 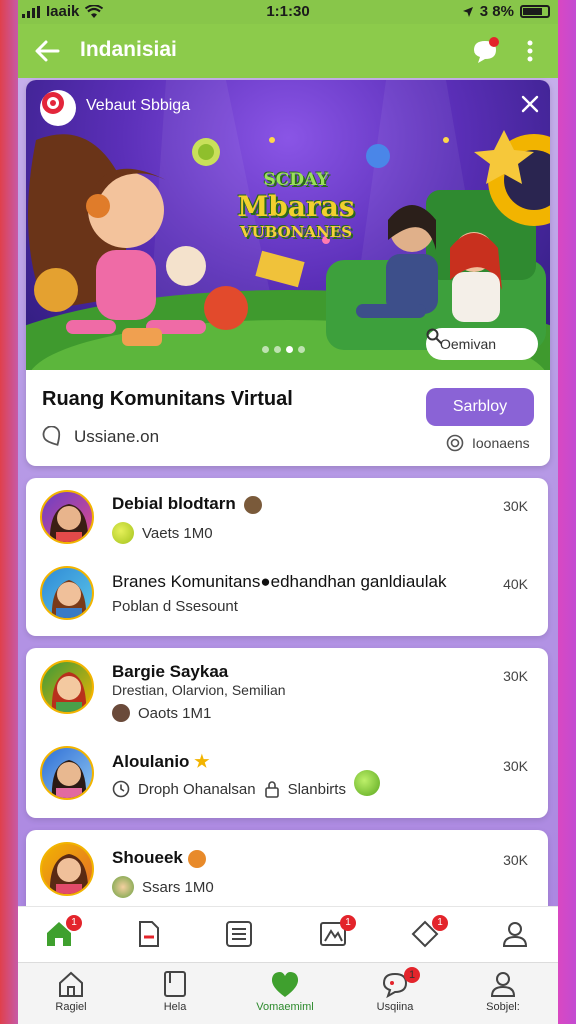 What do you see at coordinates (455, 443) in the screenshot?
I see `members-icon` at bounding box center [455, 443].